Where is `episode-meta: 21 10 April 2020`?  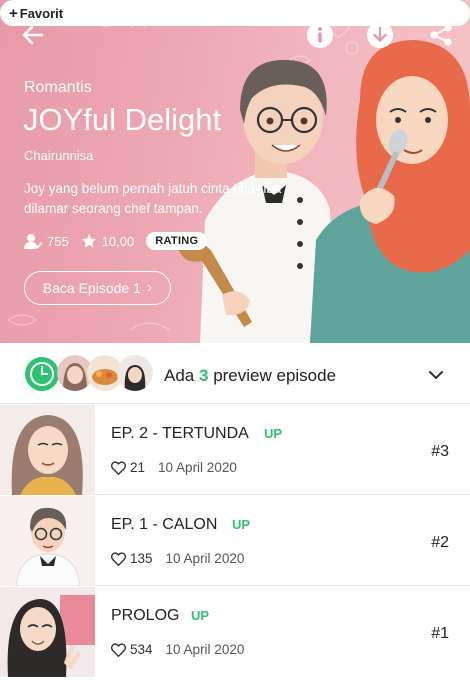 episode-meta: 21 10 April 2020 is located at coordinates (174, 467).